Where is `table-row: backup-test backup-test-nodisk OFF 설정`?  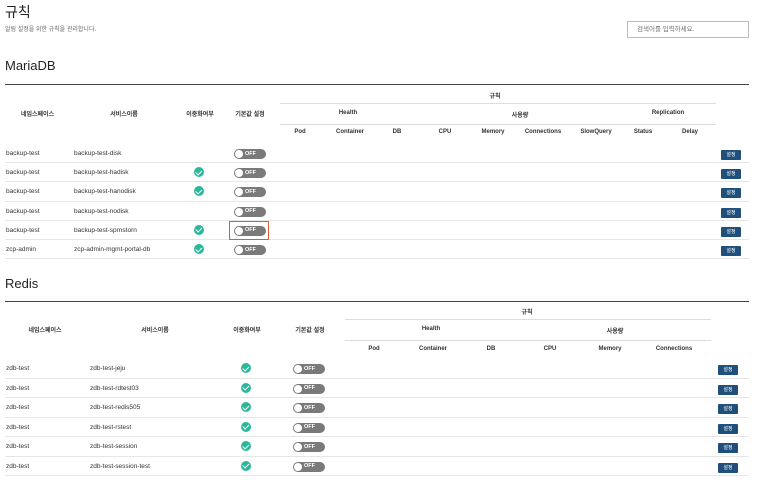
table-row: backup-test backup-test-nodisk OFF 설정 is located at coordinates (377, 211).